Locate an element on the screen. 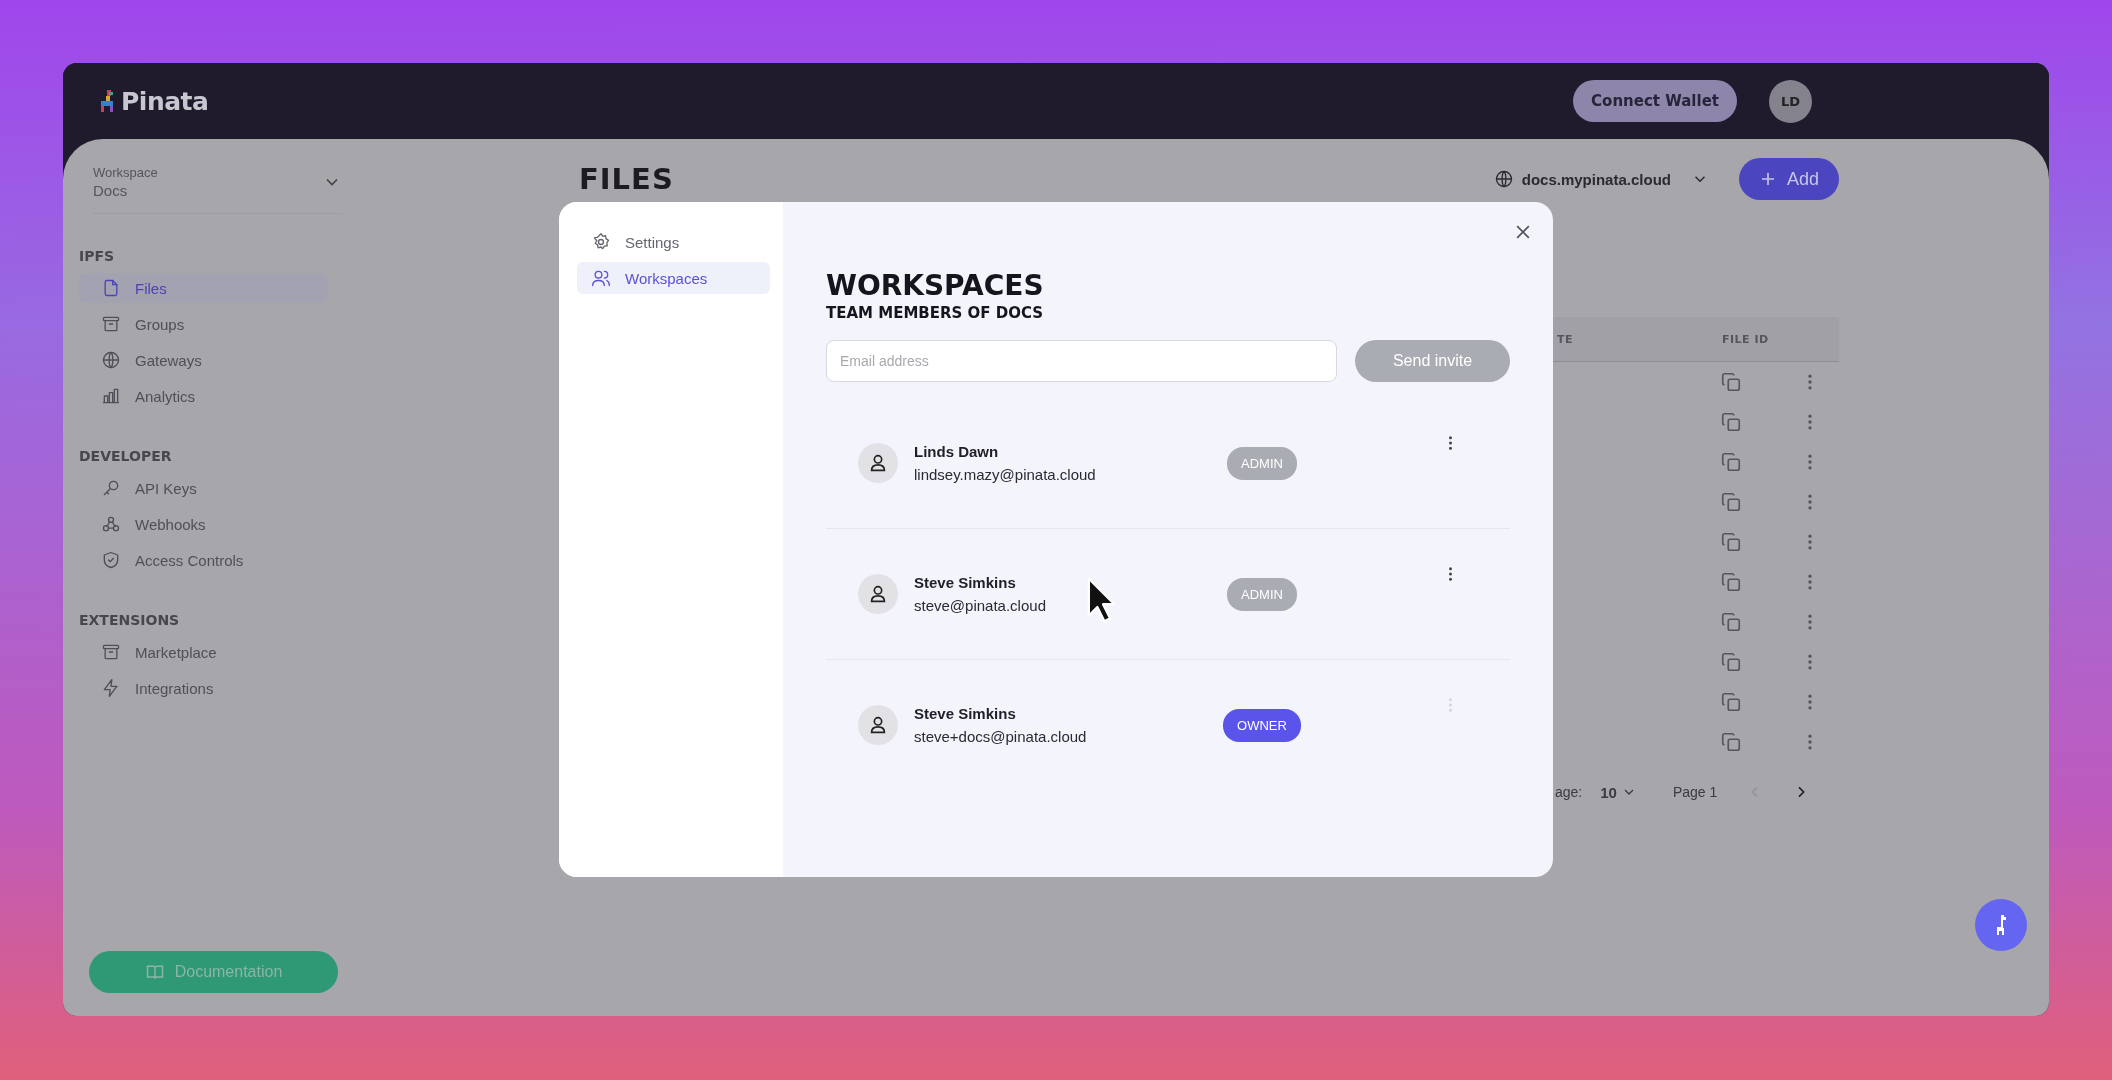 This screenshot has height=1080, width=2112. gear-icon is located at coordinates (601, 242).